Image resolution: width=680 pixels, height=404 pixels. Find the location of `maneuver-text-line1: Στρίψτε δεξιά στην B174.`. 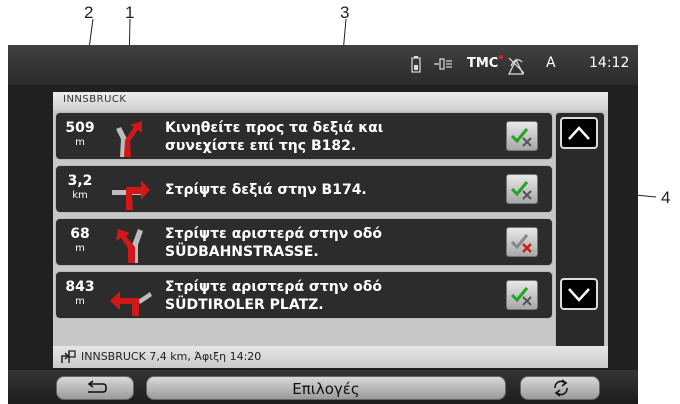

maneuver-text-line1: Στρίψτε δεξιά στην B174. is located at coordinates (266, 190).